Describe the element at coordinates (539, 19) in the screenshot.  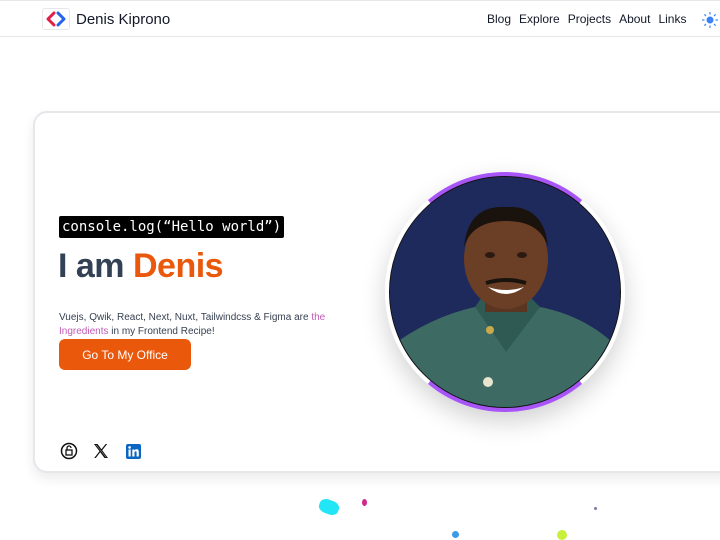
I see `nav-link-explore: Explore` at that location.